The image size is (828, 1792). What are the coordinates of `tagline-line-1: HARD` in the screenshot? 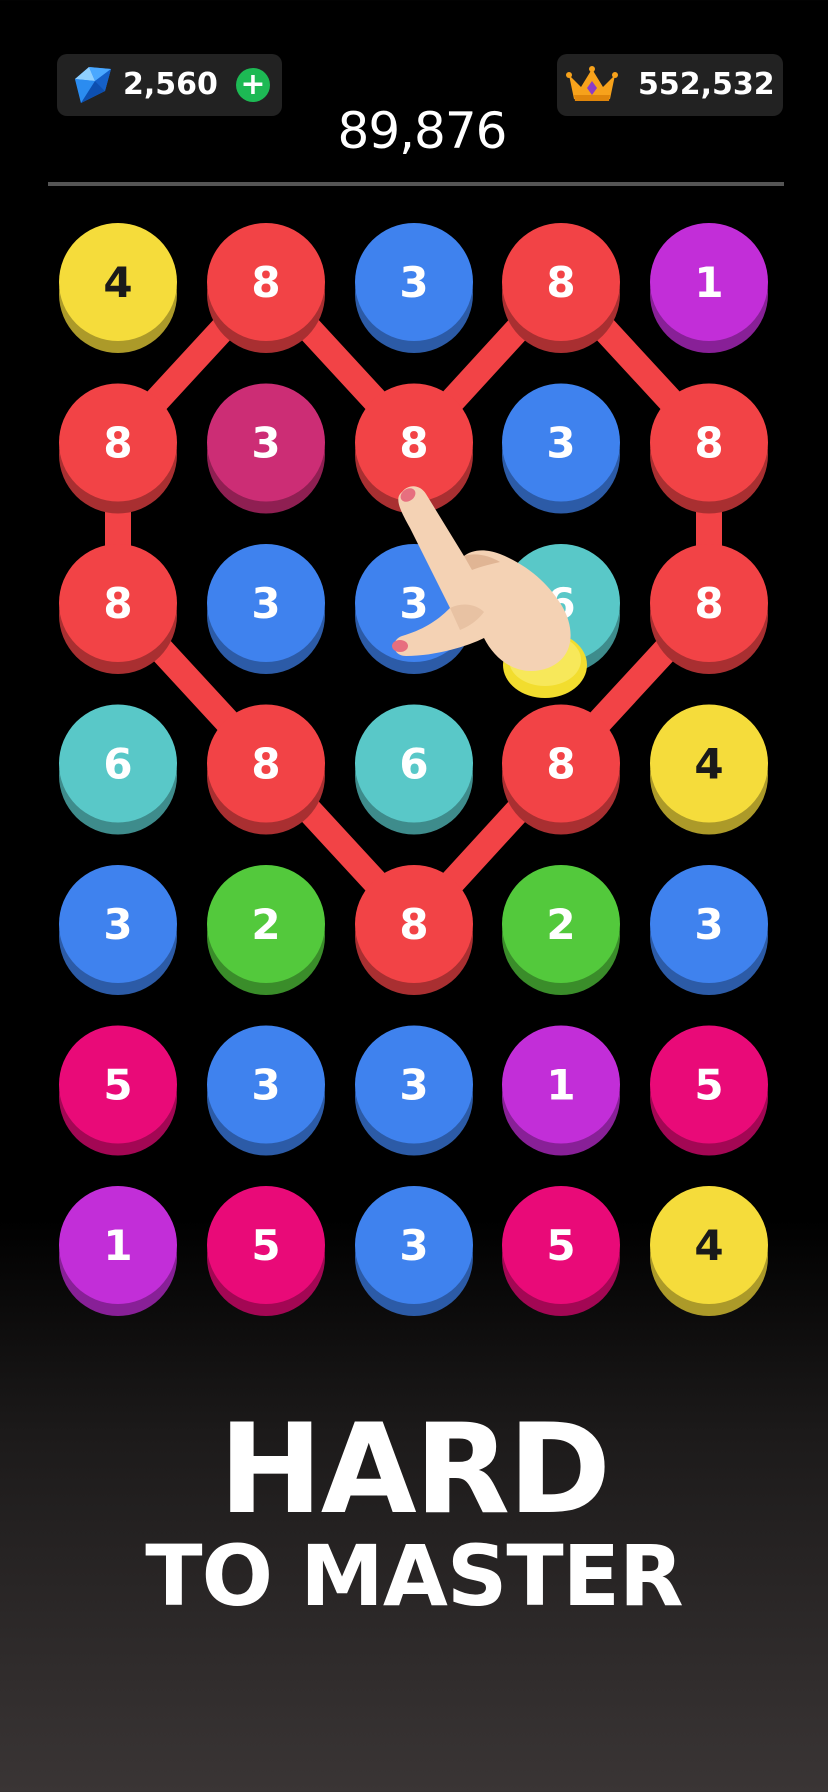 It's located at (414, 1470).